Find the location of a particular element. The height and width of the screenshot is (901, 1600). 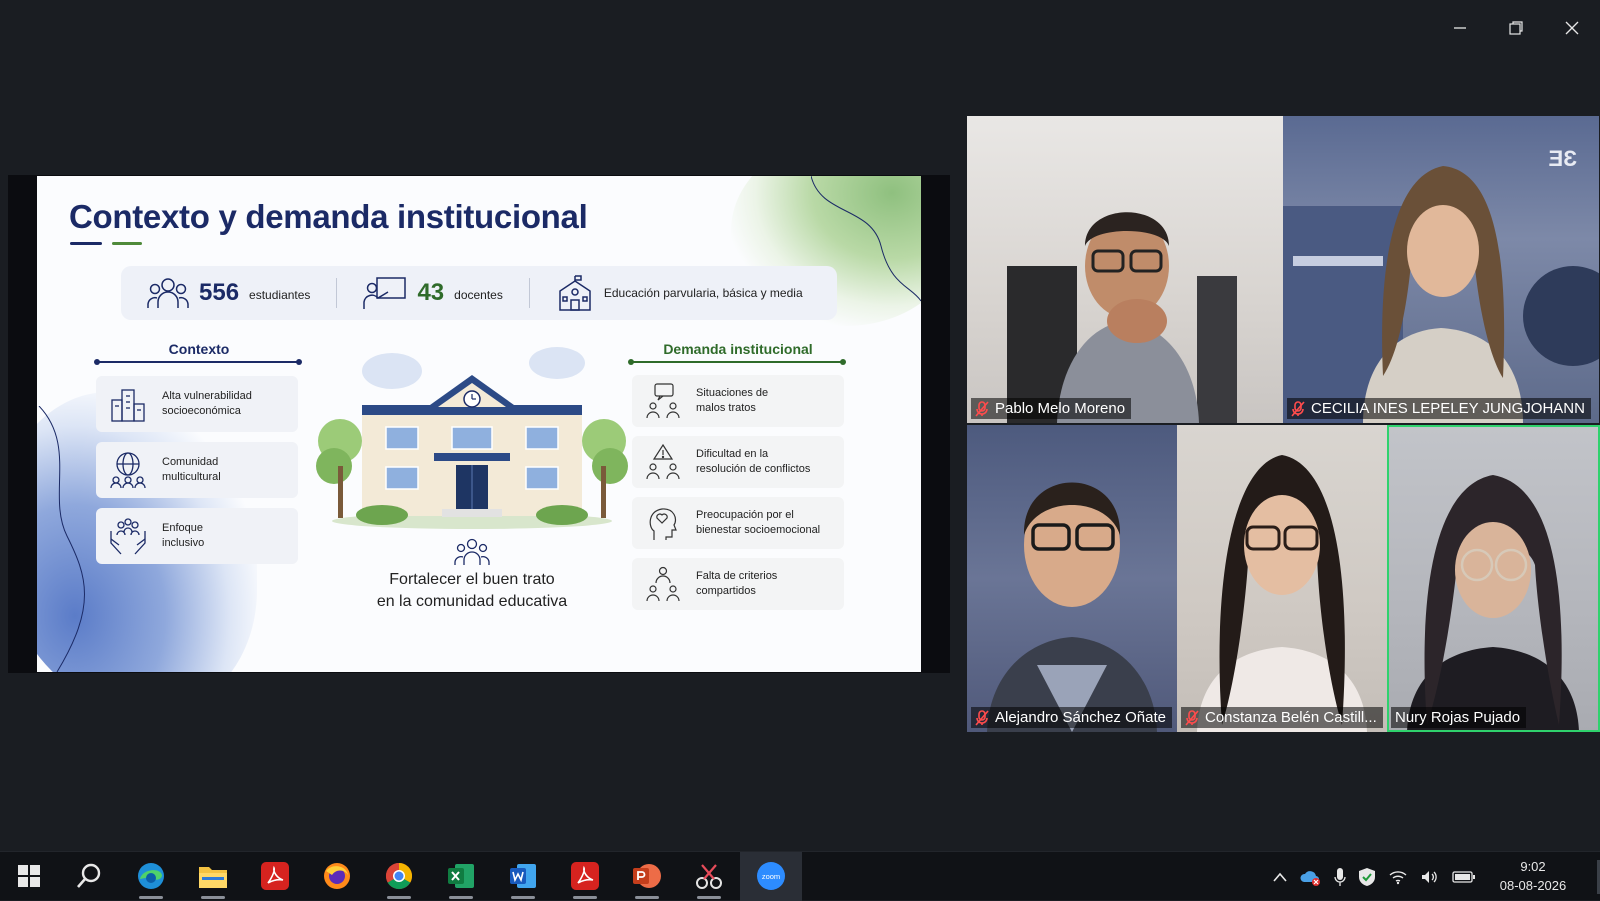

title-underline is located at coordinates (86, 243).